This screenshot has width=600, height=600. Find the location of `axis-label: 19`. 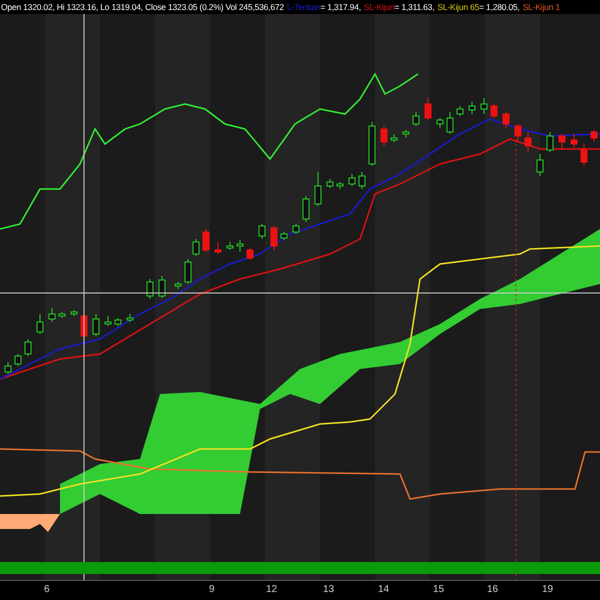

axis-label: 19 is located at coordinates (548, 590).